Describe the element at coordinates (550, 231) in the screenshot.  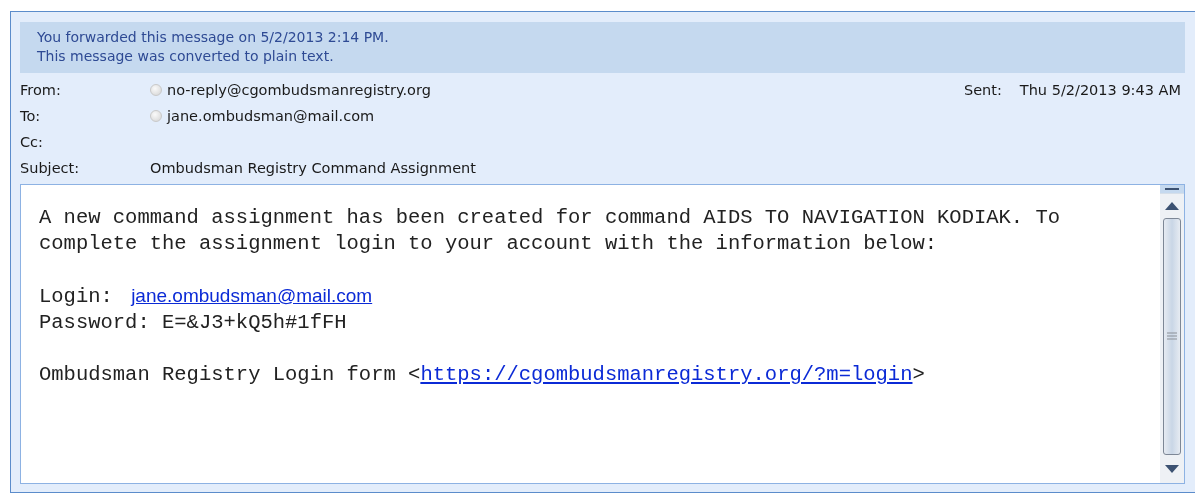
I see `body-paragraph: A new command assignment has been created for command AIDS TO NAVIGATION KODIAK. To complete the assignment login to your account with the information below:` at that location.